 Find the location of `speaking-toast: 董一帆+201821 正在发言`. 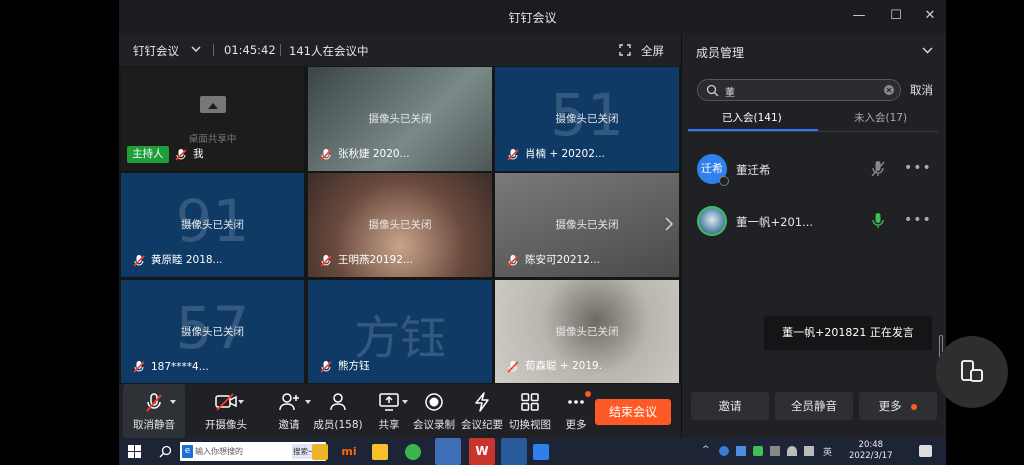

speaking-toast: 董一帆+201821 正在发言 is located at coordinates (848, 333).